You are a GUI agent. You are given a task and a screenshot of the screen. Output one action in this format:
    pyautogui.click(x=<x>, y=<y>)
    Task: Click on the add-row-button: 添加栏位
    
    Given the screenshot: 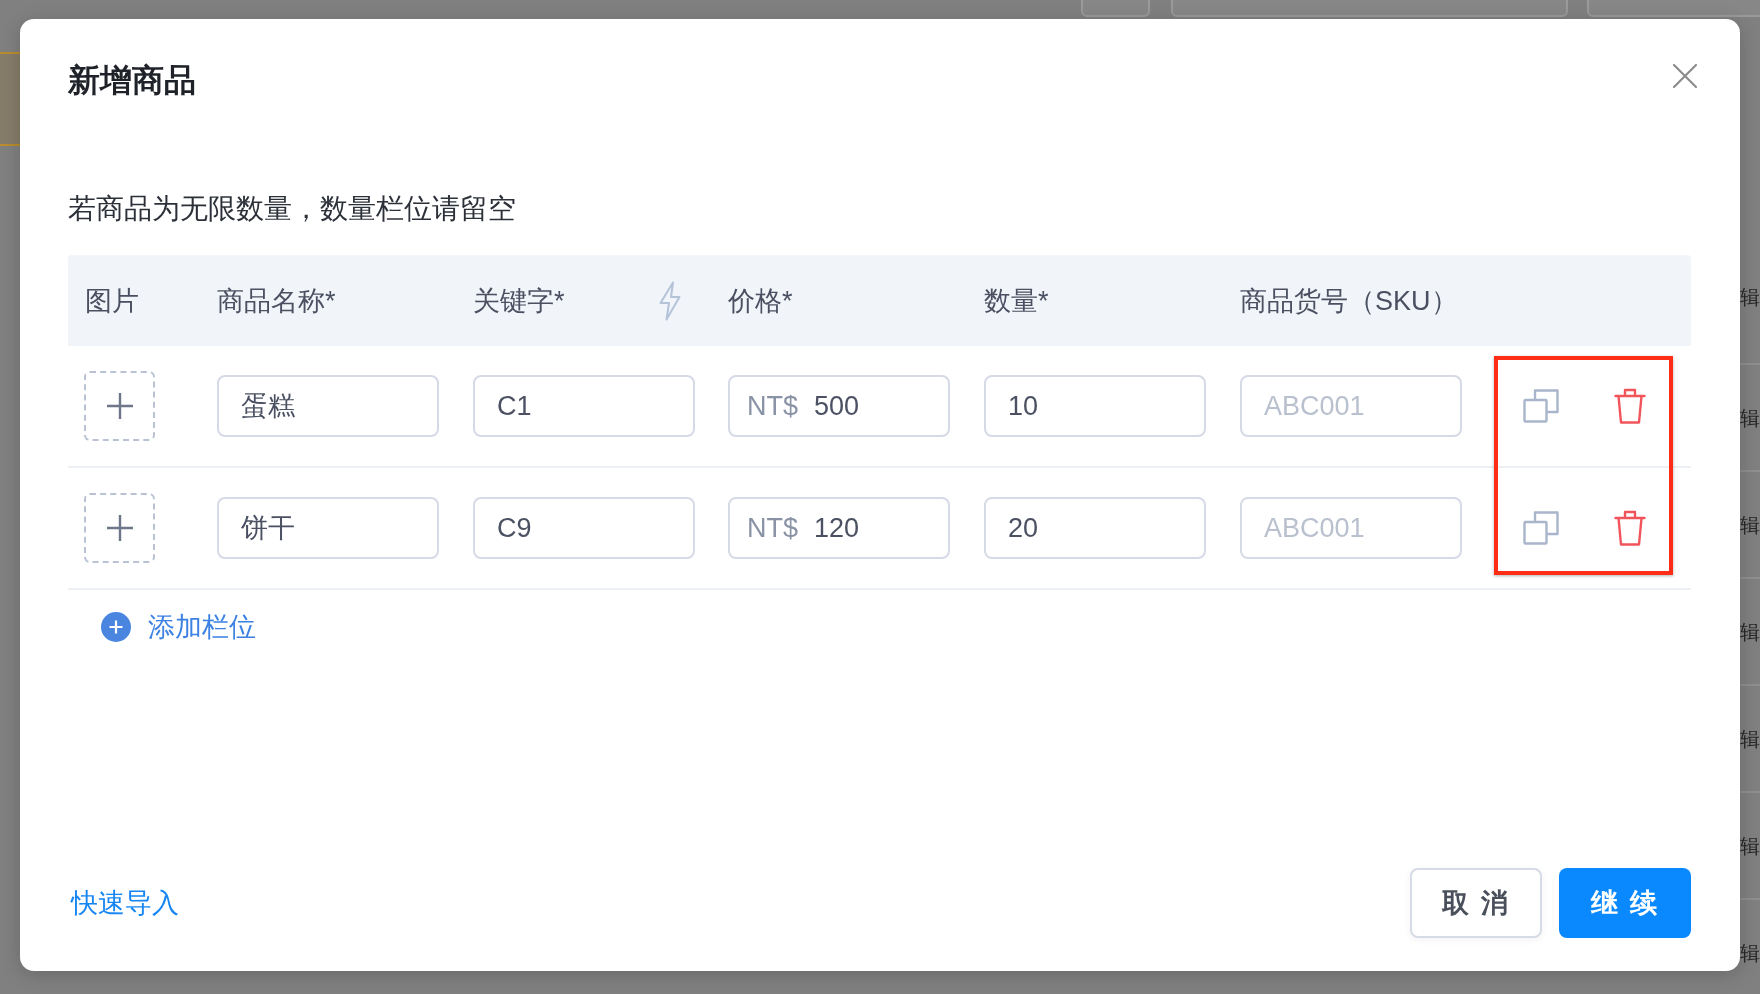 What is the action you would take?
    pyautogui.click(x=178, y=627)
    